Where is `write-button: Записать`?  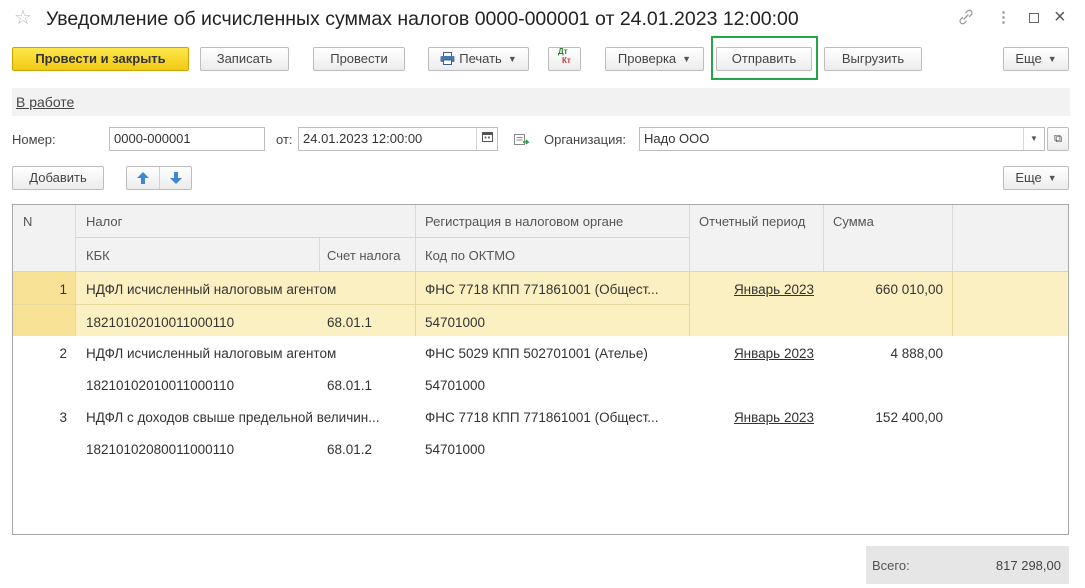 write-button: Записать is located at coordinates (244, 59).